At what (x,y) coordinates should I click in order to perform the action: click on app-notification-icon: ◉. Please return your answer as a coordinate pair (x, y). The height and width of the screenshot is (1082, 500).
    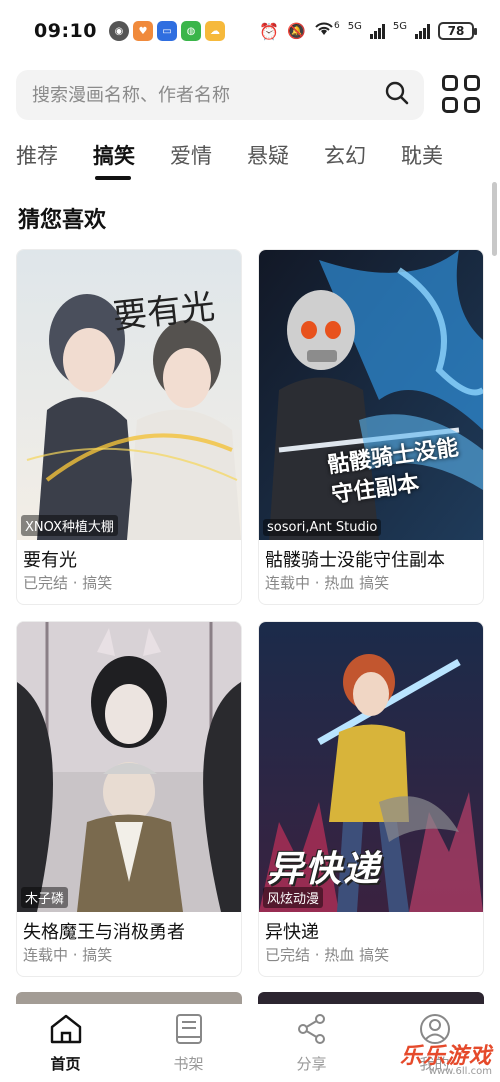
    Looking at the image, I should click on (118, 31).